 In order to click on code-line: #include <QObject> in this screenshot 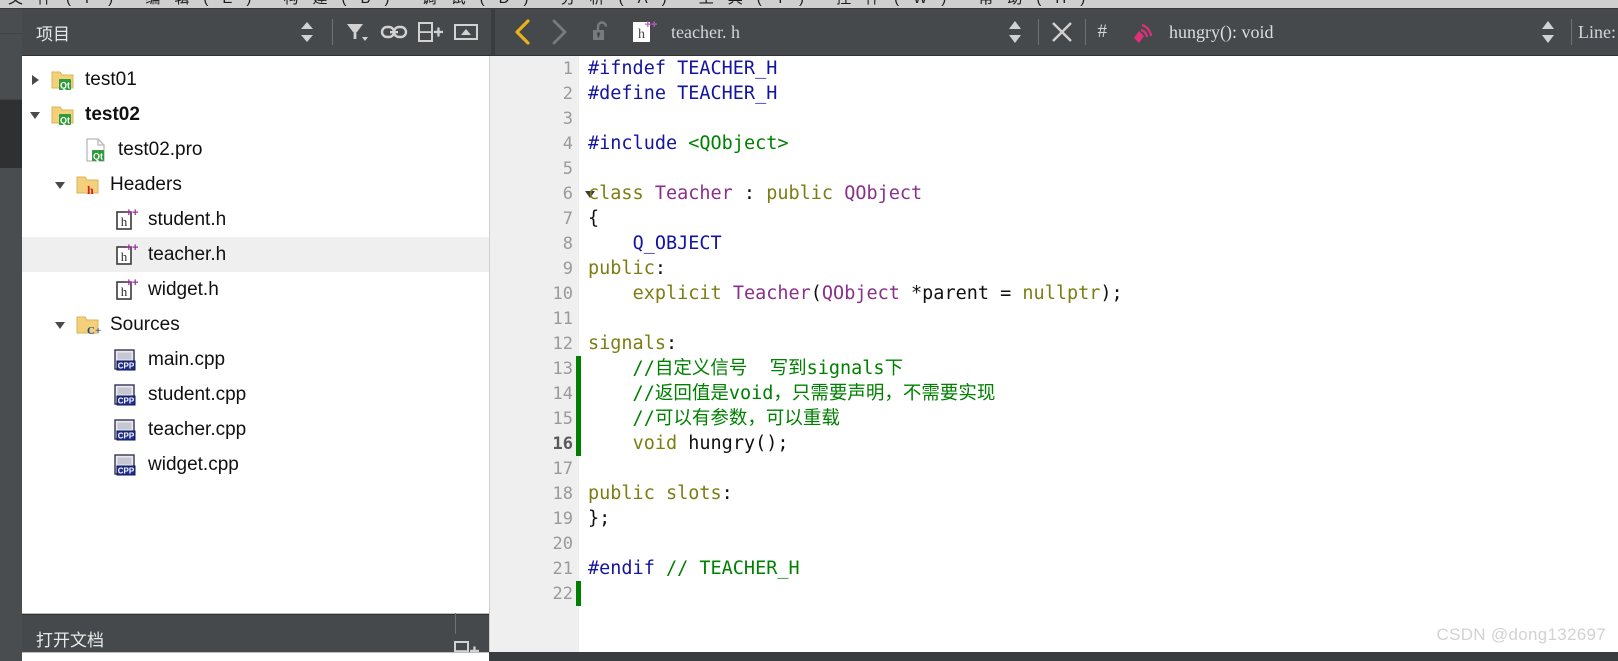, I will do `click(1103, 143)`.